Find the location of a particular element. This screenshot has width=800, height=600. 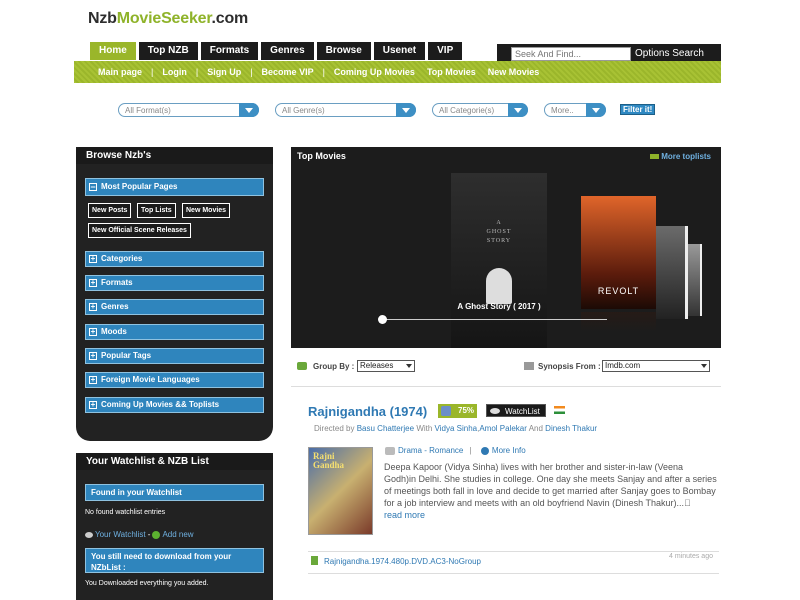

nav-sign-up: Sign Up is located at coordinates (224, 72).